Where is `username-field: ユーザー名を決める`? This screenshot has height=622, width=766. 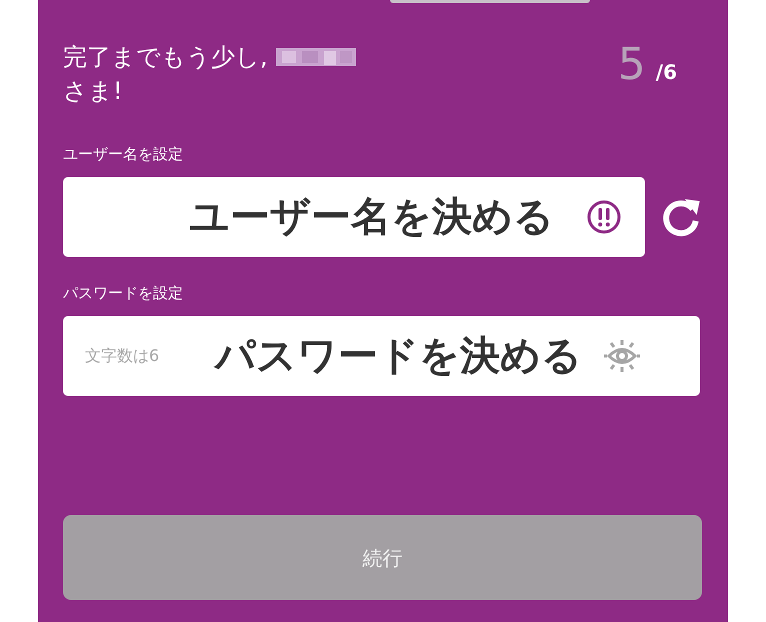
username-field: ユーザー名を決める is located at coordinates (354, 217).